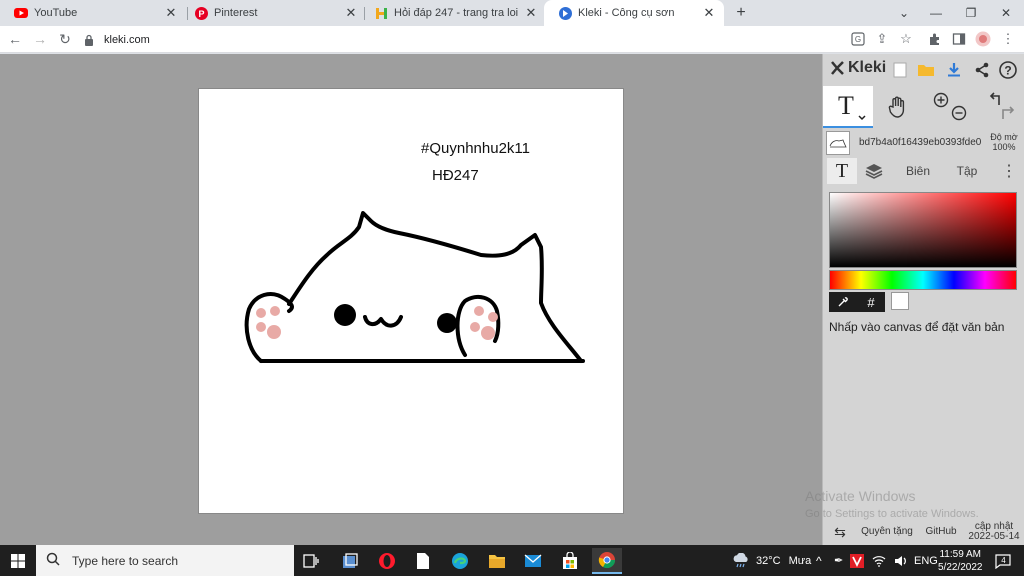 The height and width of the screenshot is (576, 1024). I want to click on zoom-buttons, so click(949, 107).